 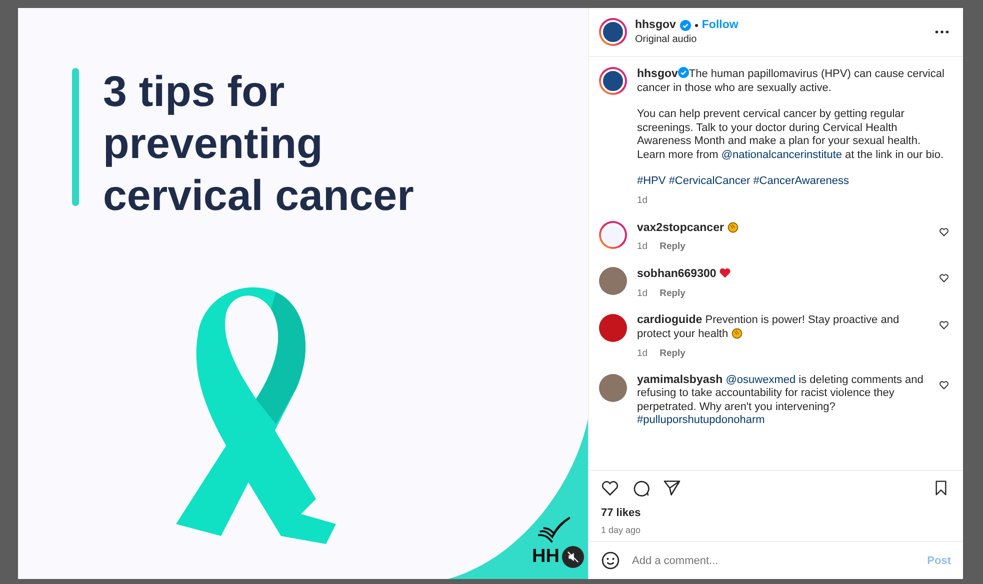 I want to click on link: #CancerAwareness, so click(x=801, y=181).